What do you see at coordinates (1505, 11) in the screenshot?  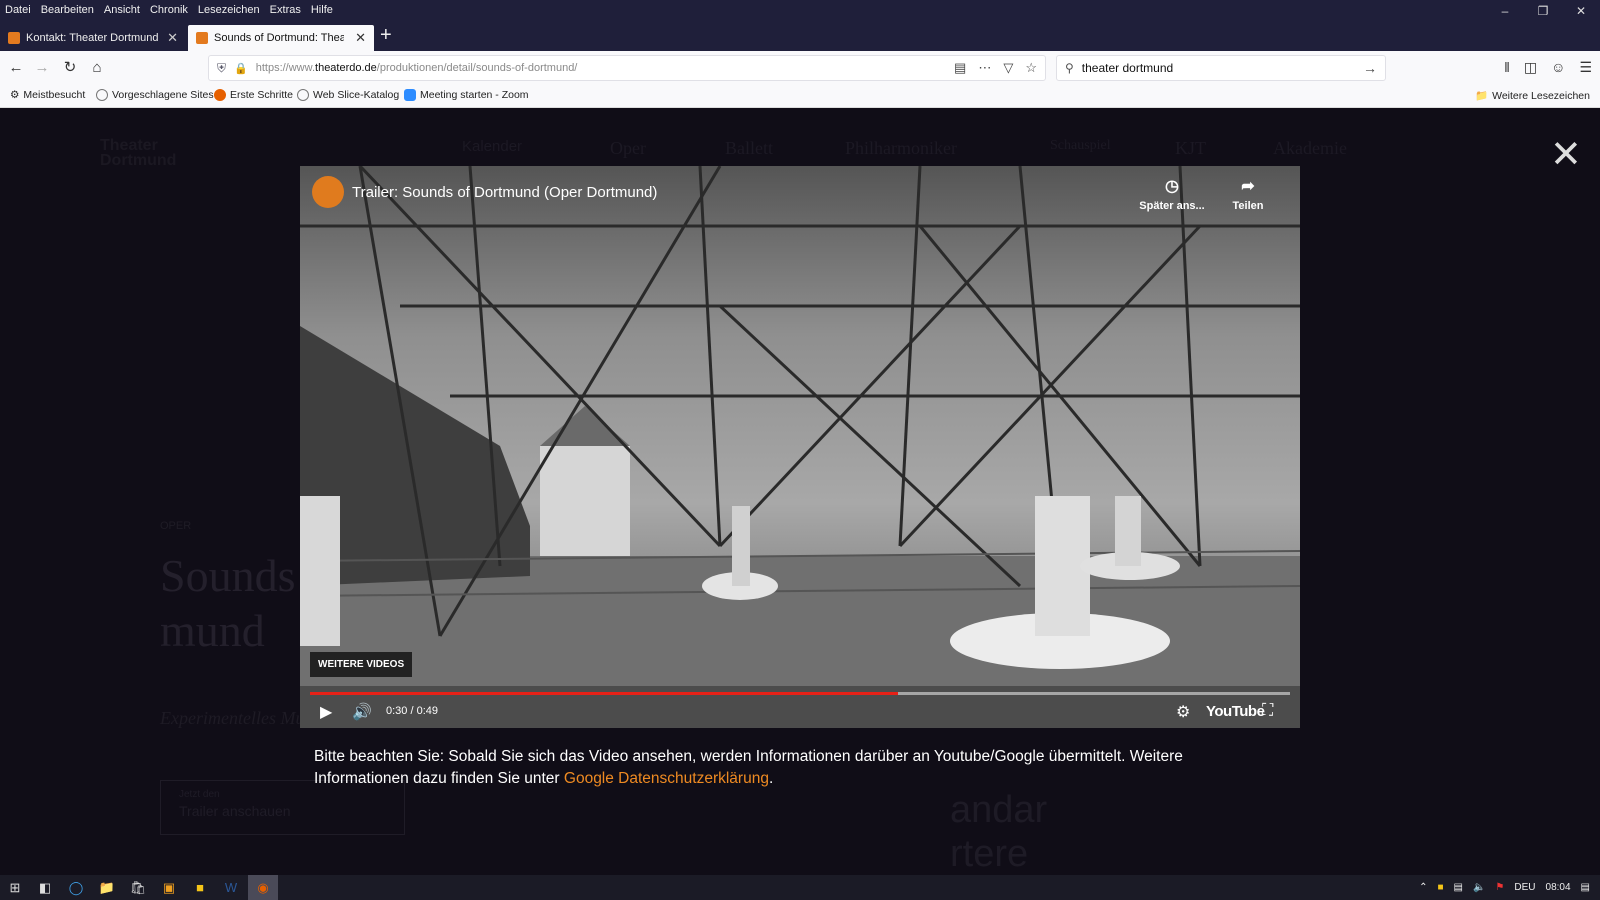 I see `minimize-icon: –` at bounding box center [1505, 11].